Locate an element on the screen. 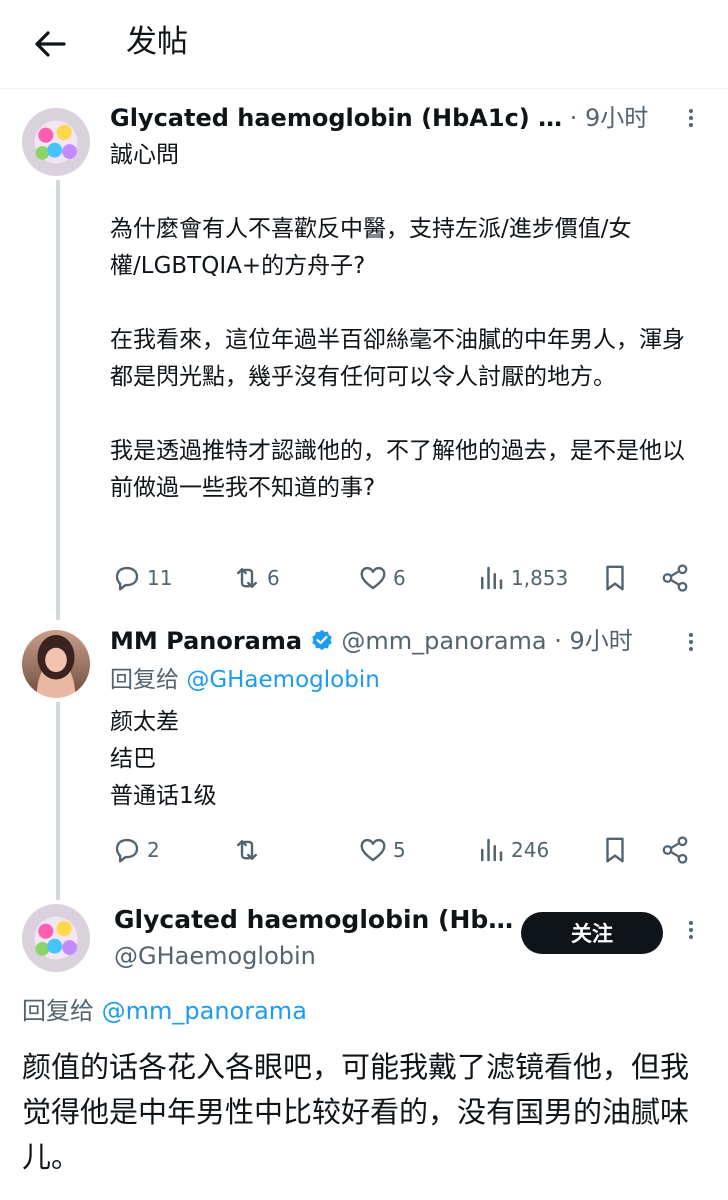 The image size is (728, 1200). views-button: 1,853 is located at coordinates (522, 578).